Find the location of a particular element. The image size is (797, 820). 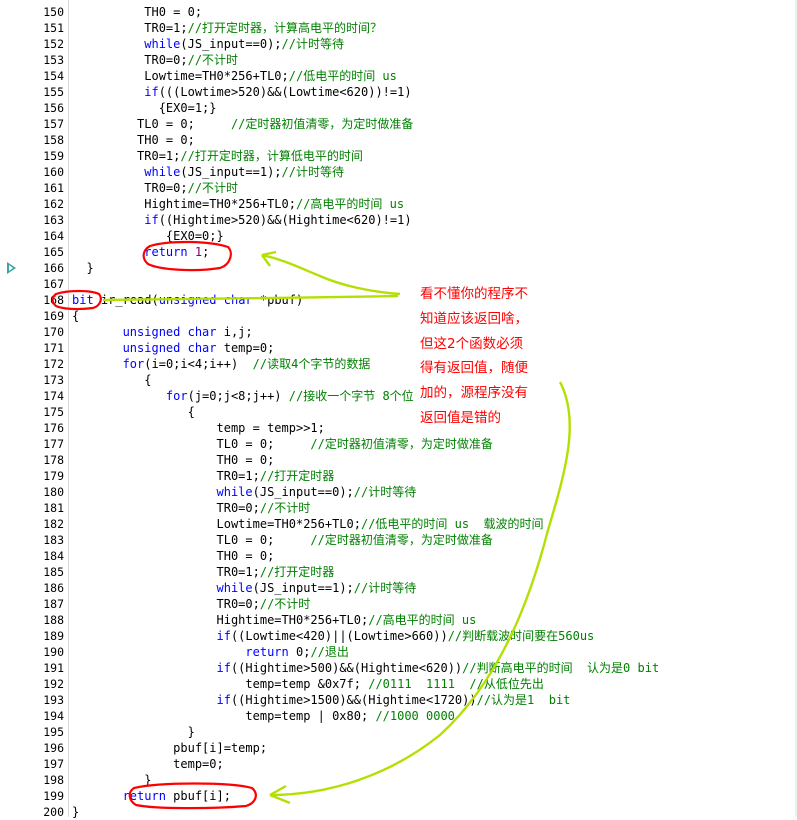

code-text: for(j=0;j<8;j++) //接收一个字节 8个位 is located at coordinates (243, 396).